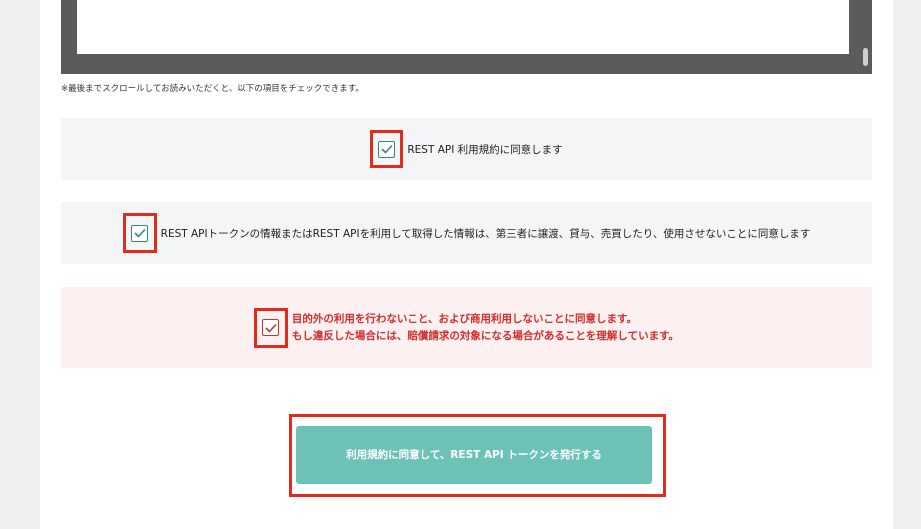 The width and height of the screenshot is (921, 529). What do you see at coordinates (212, 89) in the screenshot?
I see `scroll-note: ※最後までスクロールしてお読みいただくと、以下の項目をチェックできます。` at bounding box center [212, 89].